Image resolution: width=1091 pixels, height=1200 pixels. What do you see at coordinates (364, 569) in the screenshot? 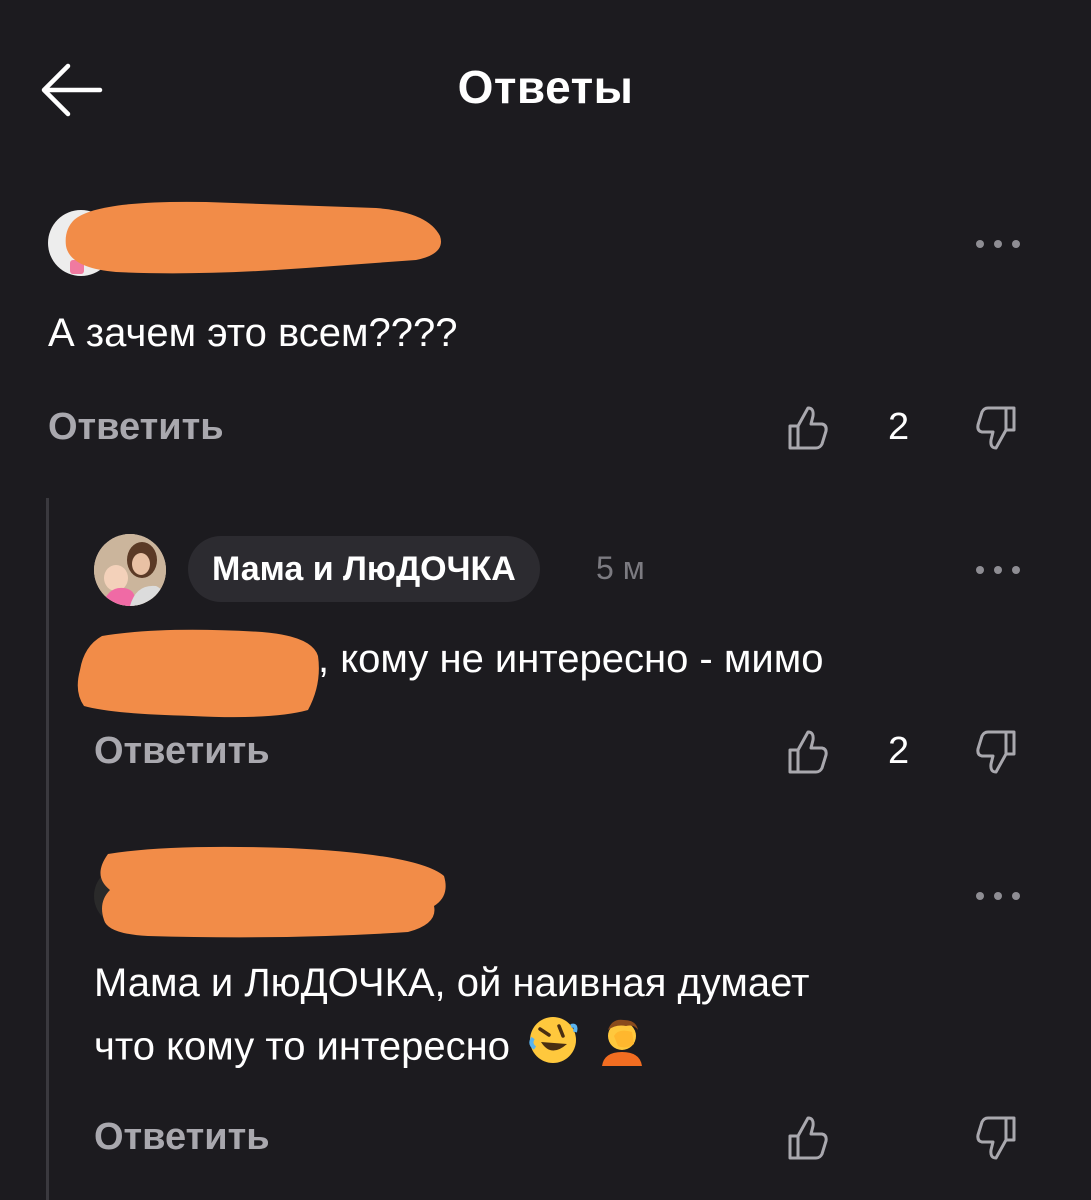
I see `author-name: Мама и ЛюДОЧКА` at bounding box center [364, 569].